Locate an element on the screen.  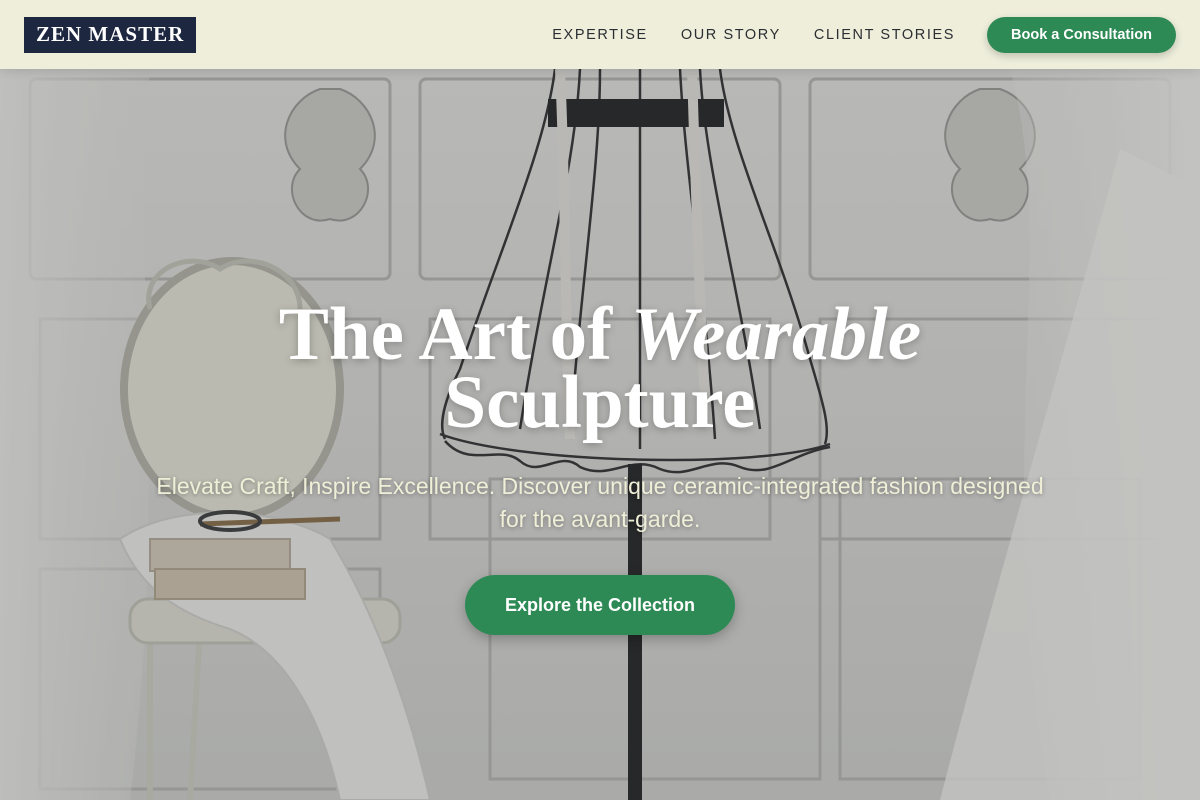
explore-collection-button: Explore the Collection is located at coordinates (600, 605).